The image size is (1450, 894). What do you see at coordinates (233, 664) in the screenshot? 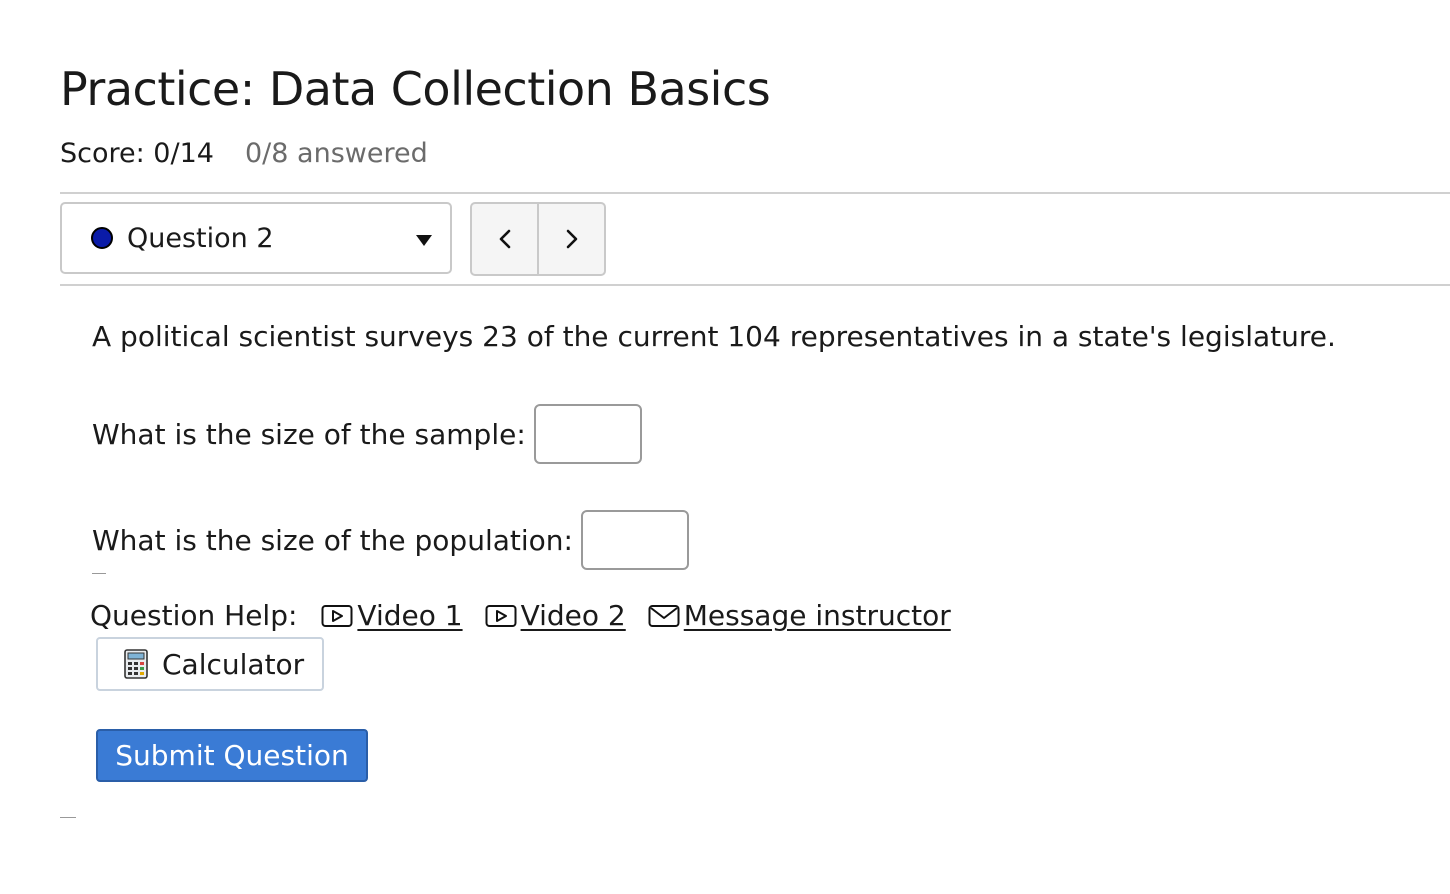
I see `calculator-label: Calculator` at bounding box center [233, 664].